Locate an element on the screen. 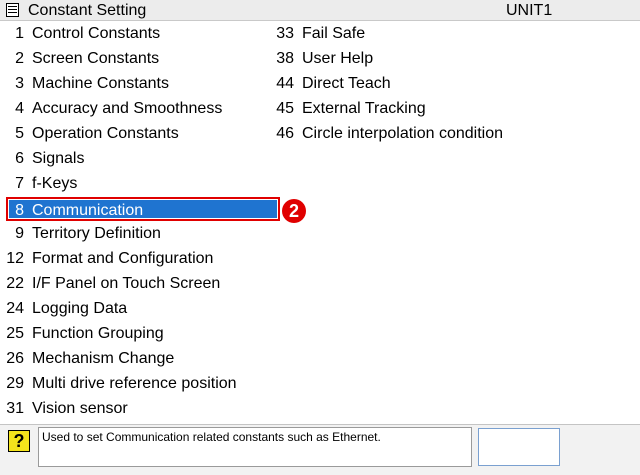 Image resolution: width=640 pixels, height=475 pixels. menu-item-logging-data: 24 Logging Data is located at coordinates (63, 309).